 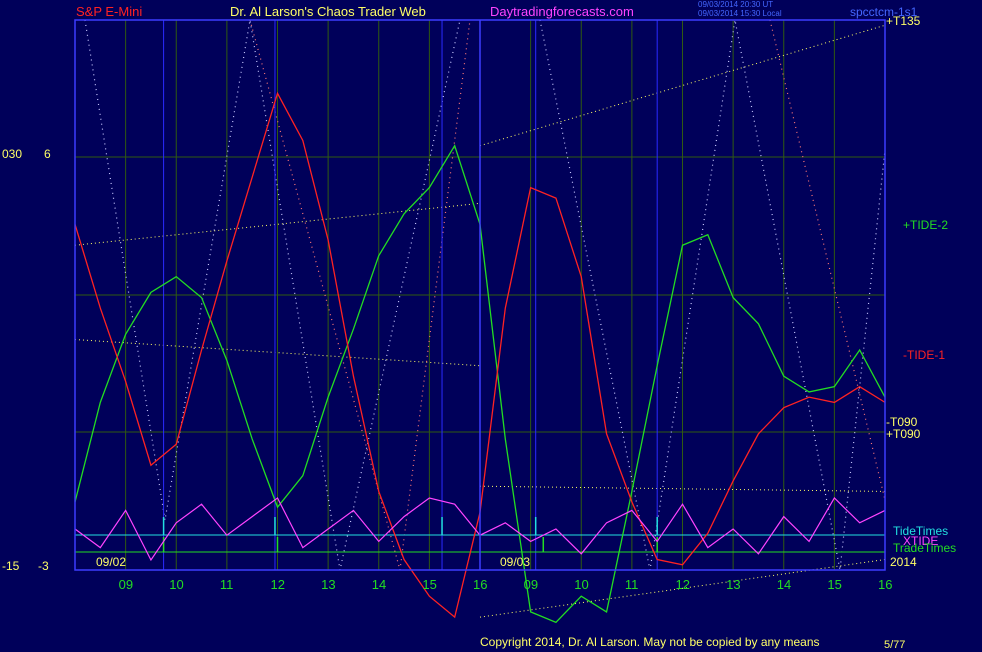 What do you see at coordinates (740, 13) in the screenshot?
I see `timestamp-local: 09/03/2014 15:30 Local` at bounding box center [740, 13].